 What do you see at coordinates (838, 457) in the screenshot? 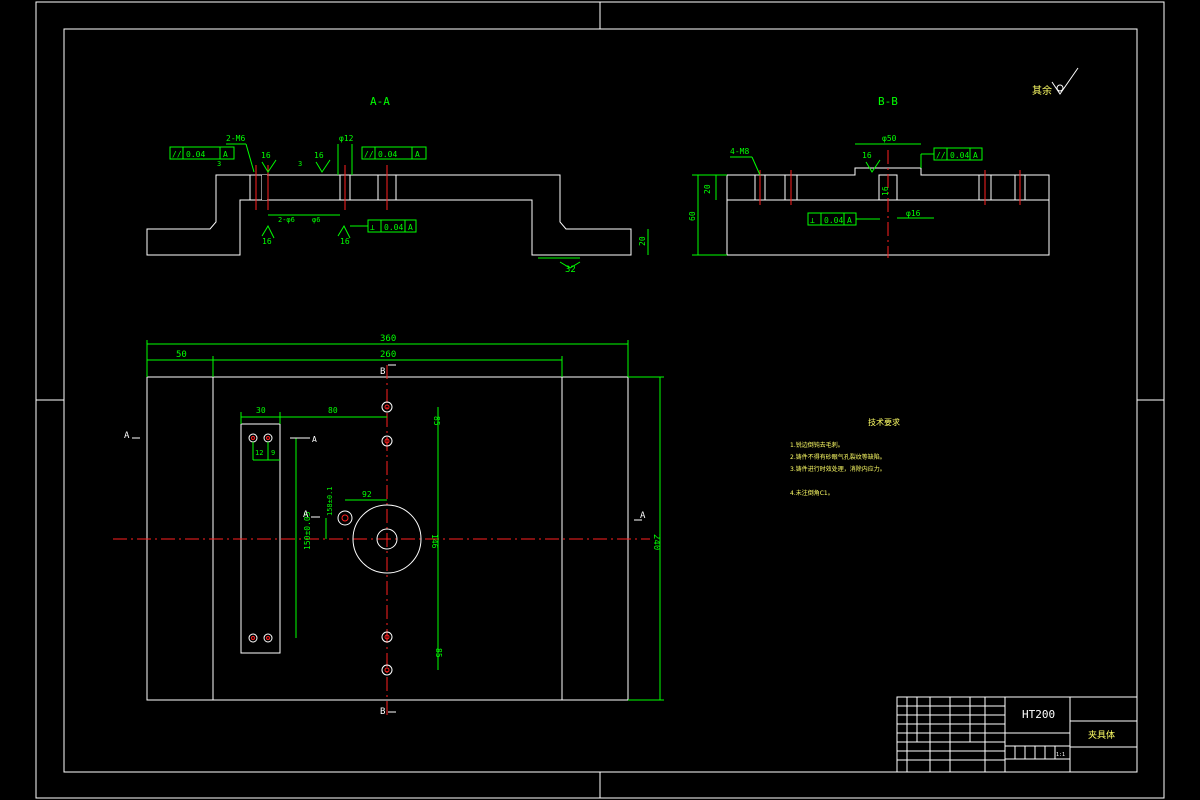
I see `note-2: 2.铸件不得有砂眼气孔裂纹等缺陷。` at bounding box center [838, 457].